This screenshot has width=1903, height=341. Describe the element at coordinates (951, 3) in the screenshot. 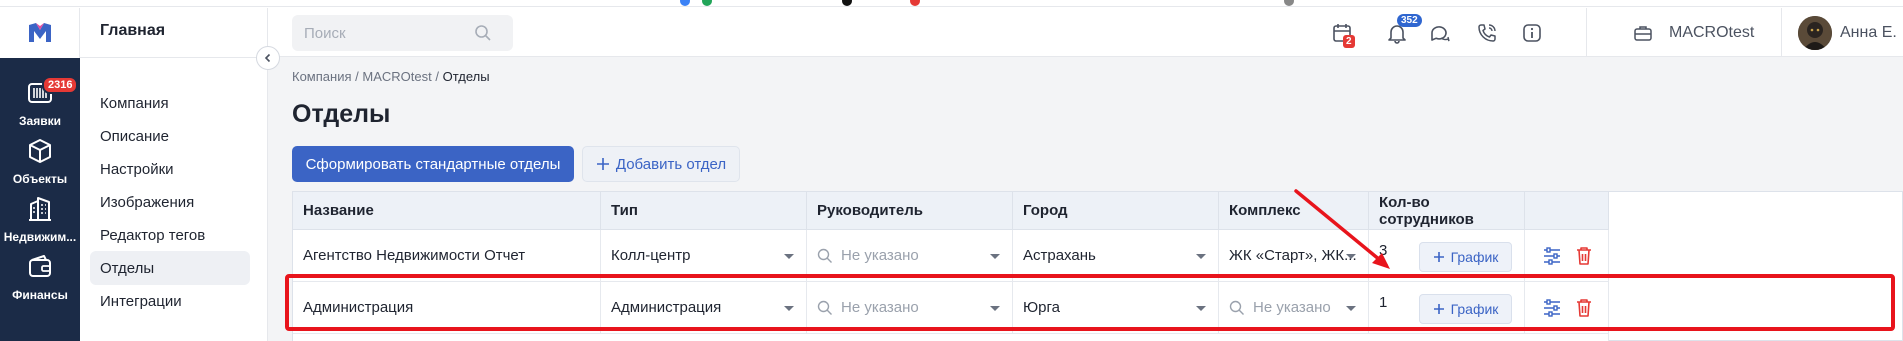

I see `browser-bookmark-strip` at that location.